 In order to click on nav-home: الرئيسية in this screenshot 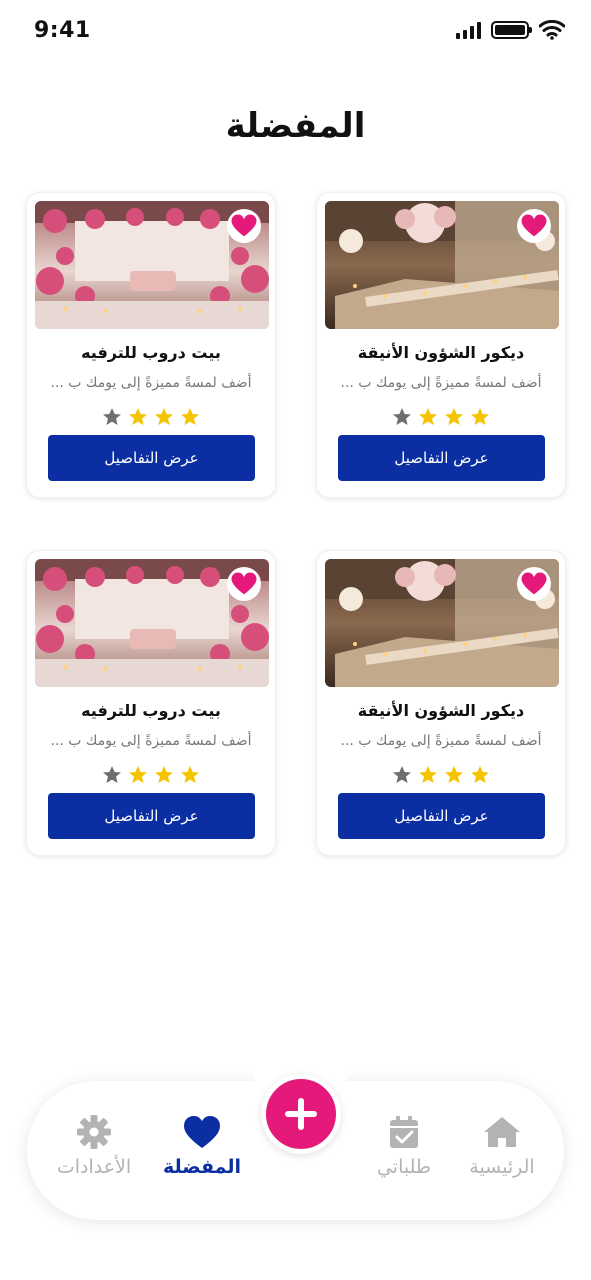, I will do `click(502, 1146)`.